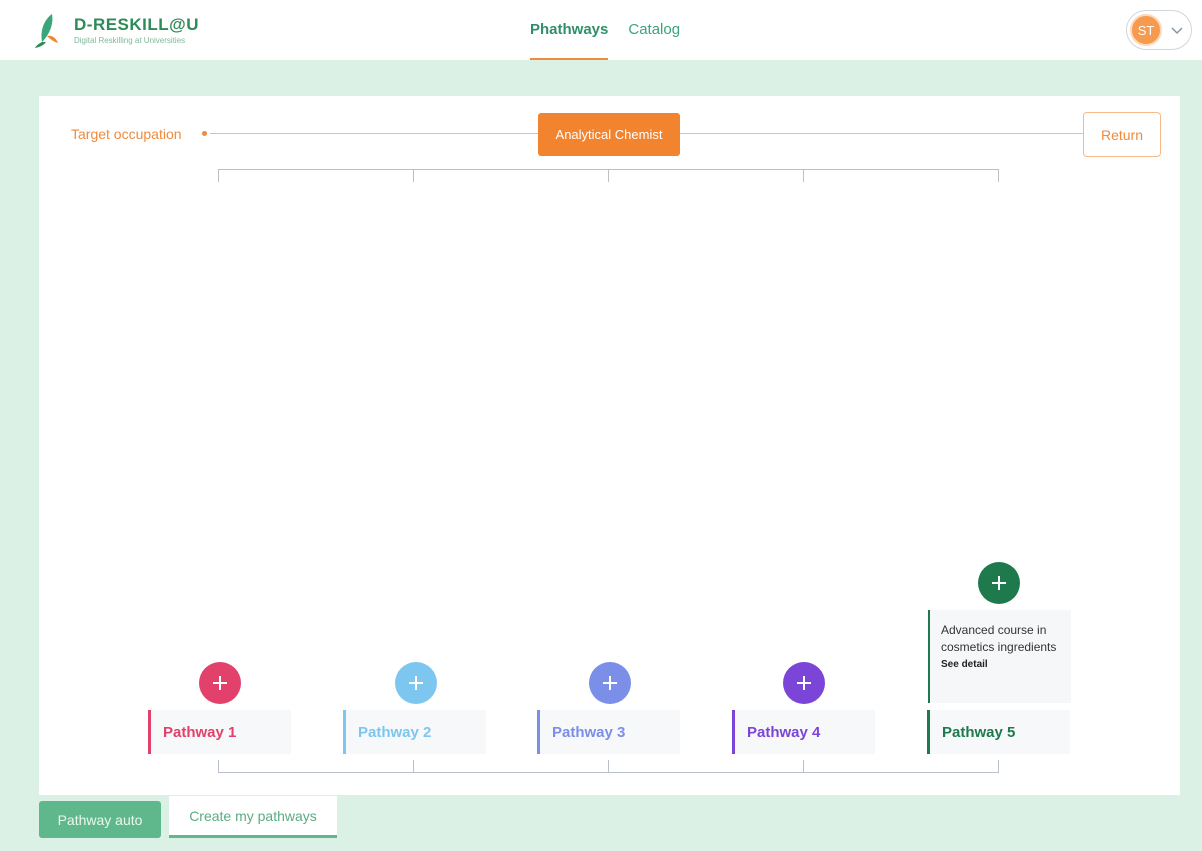 The width and height of the screenshot is (1202, 851). I want to click on return-button: Return, so click(1122, 134).